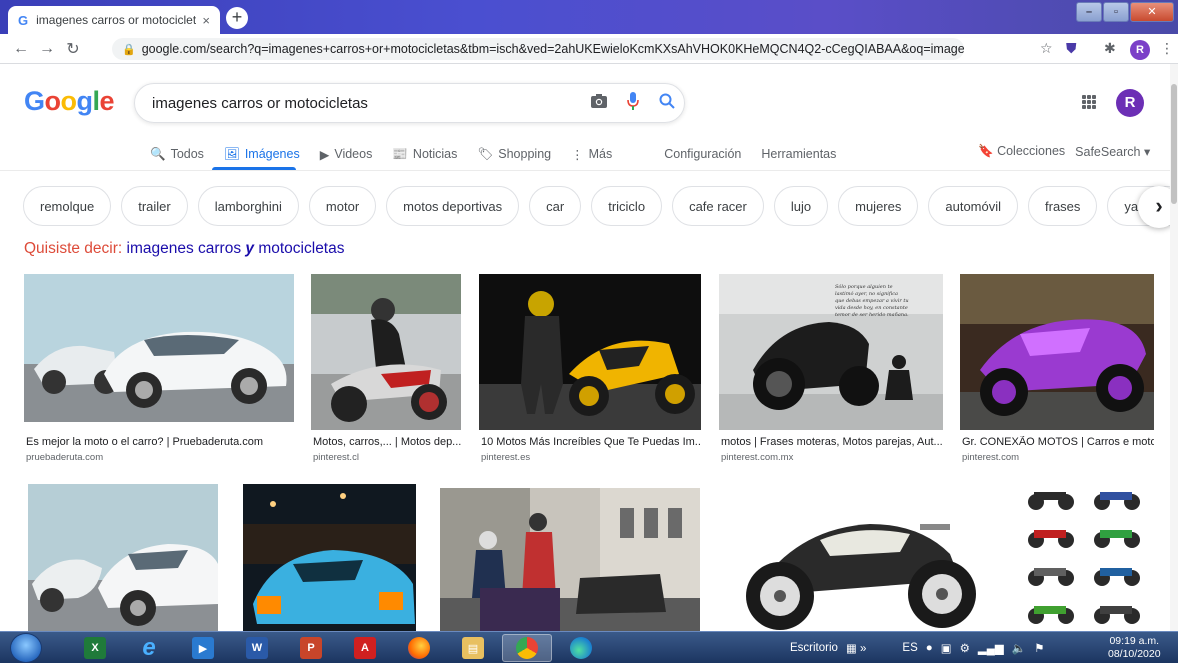  What do you see at coordinates (154, 206) in the screenshot?
I see `chip: trailer` at bounding box center [154, 206].